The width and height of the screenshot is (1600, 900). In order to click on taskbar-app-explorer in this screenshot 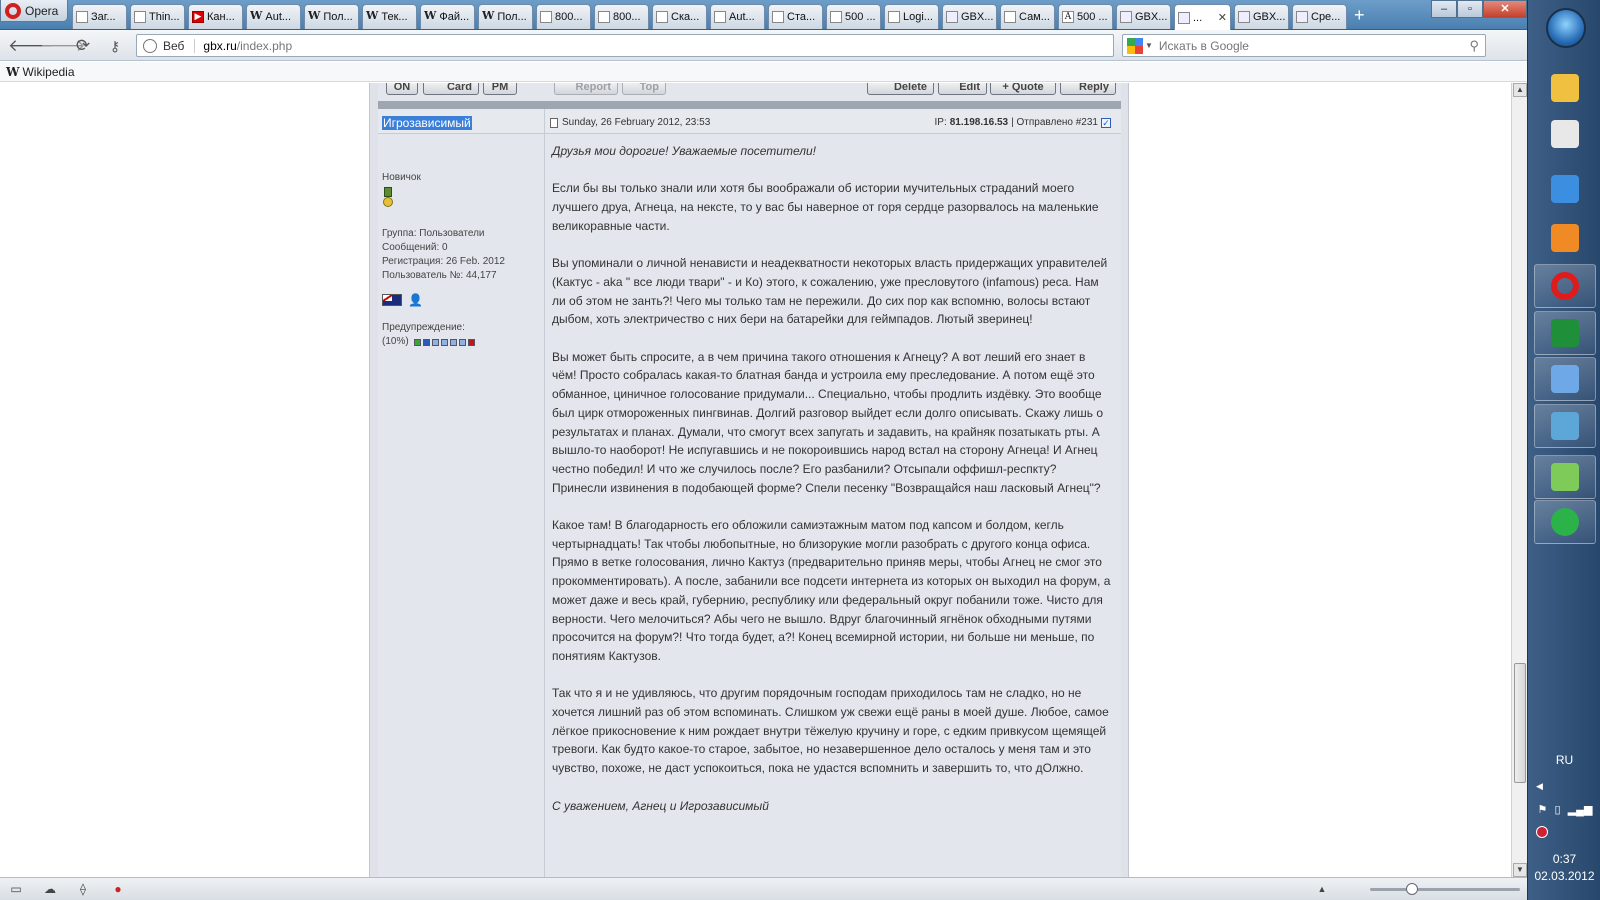, I will do `click(1565, 88)`.